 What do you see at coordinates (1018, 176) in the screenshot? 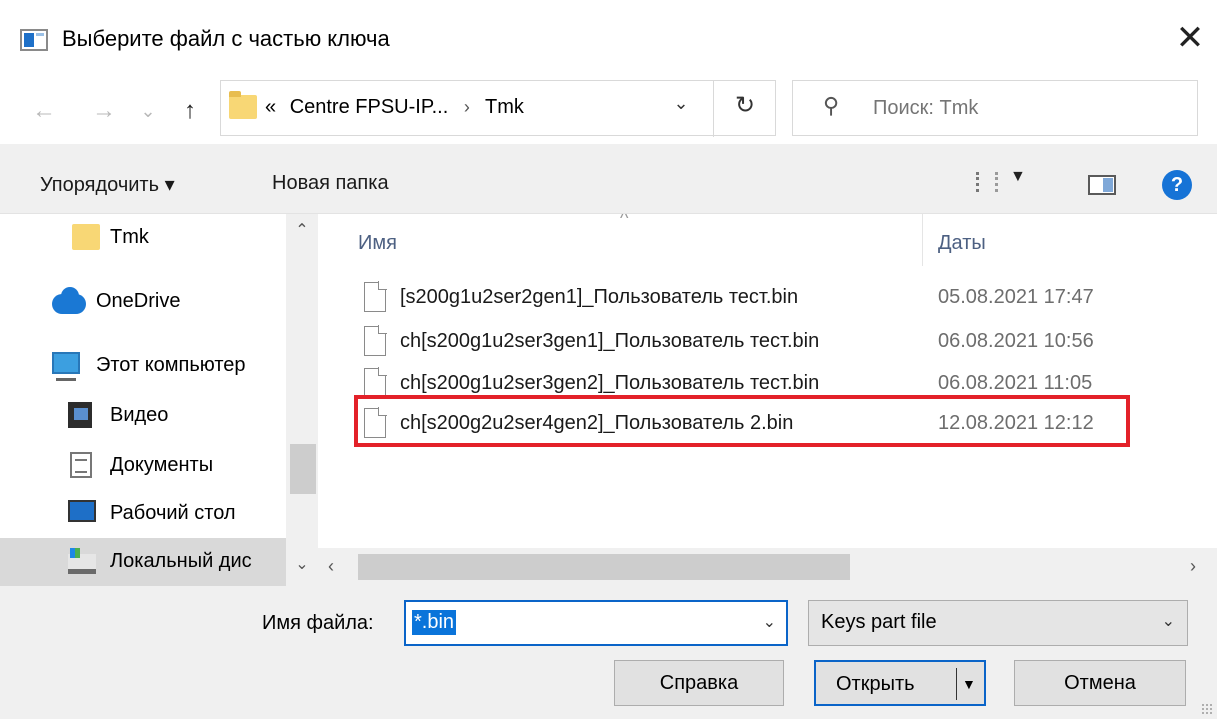
I see `chevron-down-icon: ▼` at bounding box center [1018, 176].